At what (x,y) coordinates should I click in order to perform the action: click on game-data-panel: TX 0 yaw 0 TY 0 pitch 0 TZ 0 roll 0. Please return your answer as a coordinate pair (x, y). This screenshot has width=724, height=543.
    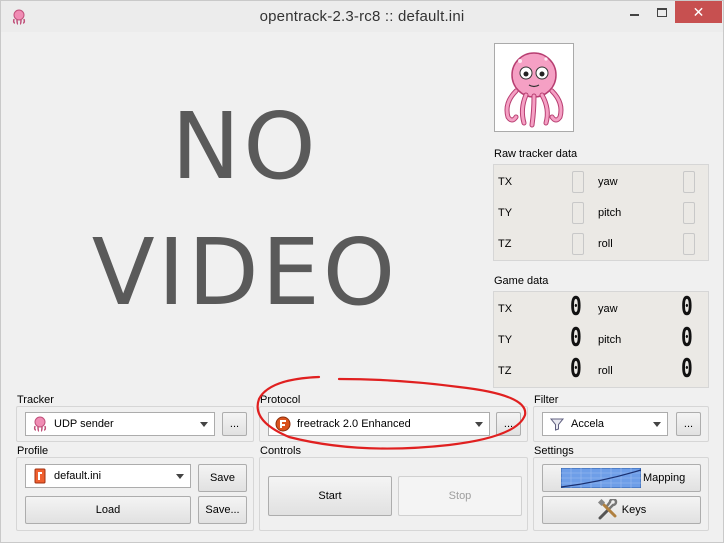
    Looking at the image, I should click on (601, 339).